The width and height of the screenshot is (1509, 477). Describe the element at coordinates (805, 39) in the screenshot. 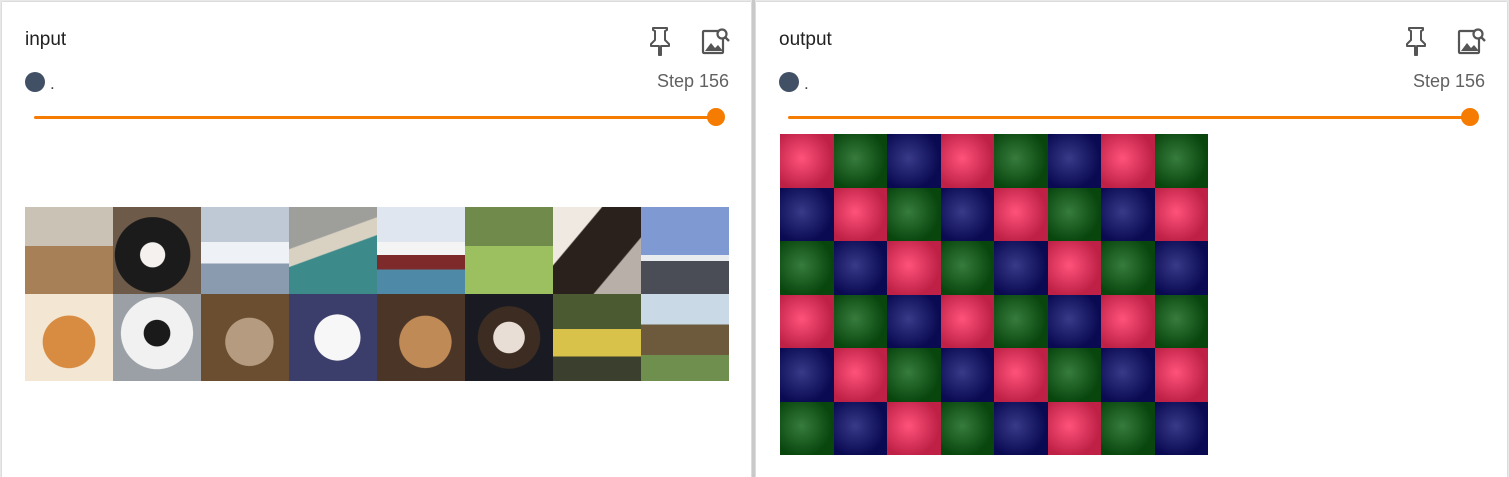

I see `card-title: output` at that location.